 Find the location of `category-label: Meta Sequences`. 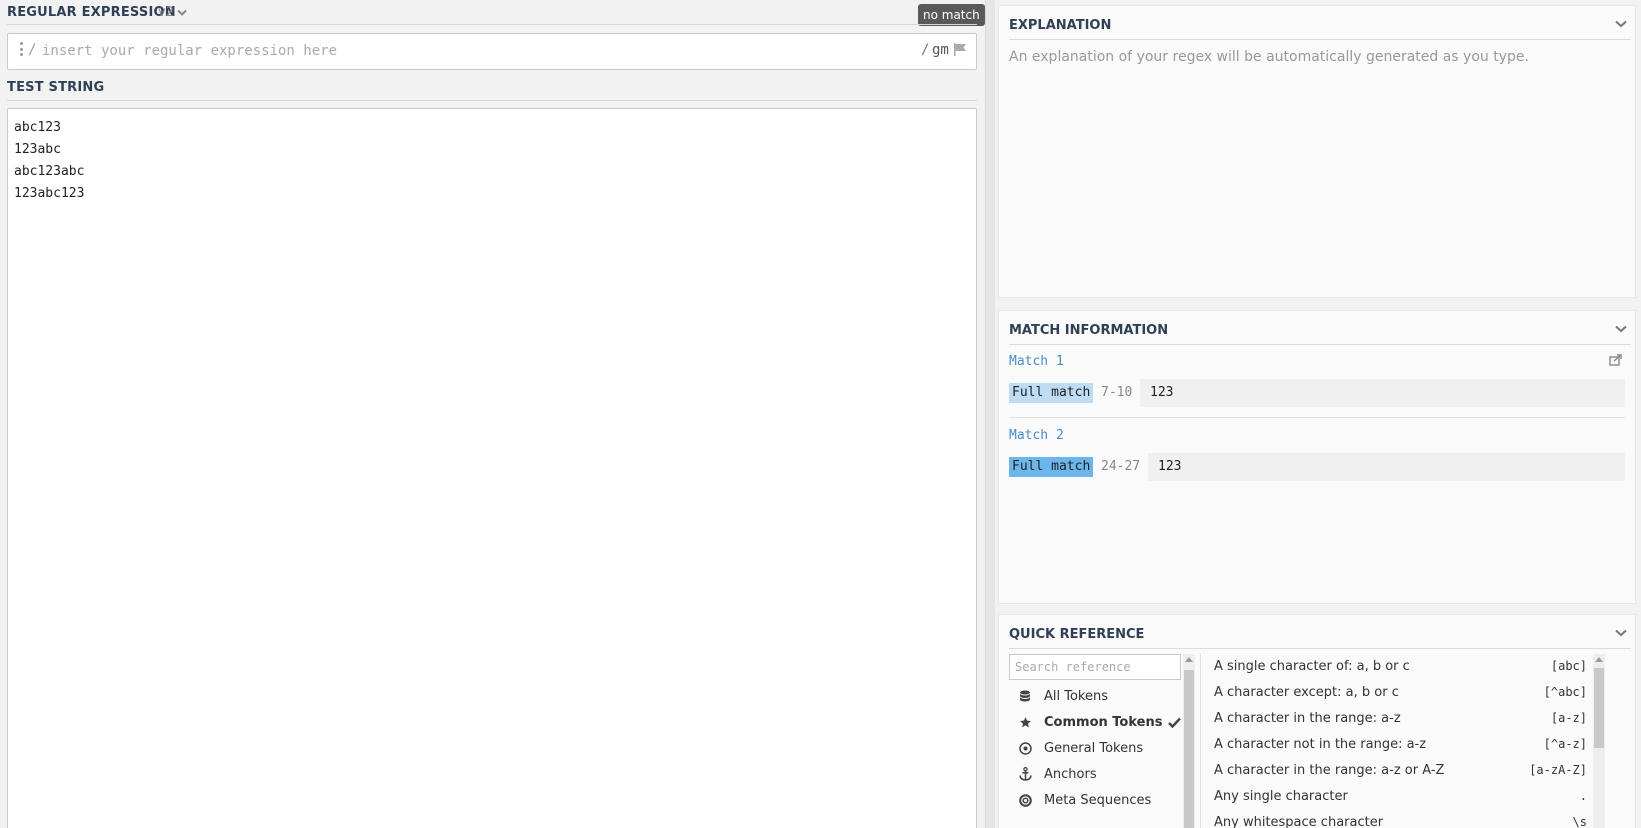

category-label: Meta Sequences is located at coordinates (1098, 800).